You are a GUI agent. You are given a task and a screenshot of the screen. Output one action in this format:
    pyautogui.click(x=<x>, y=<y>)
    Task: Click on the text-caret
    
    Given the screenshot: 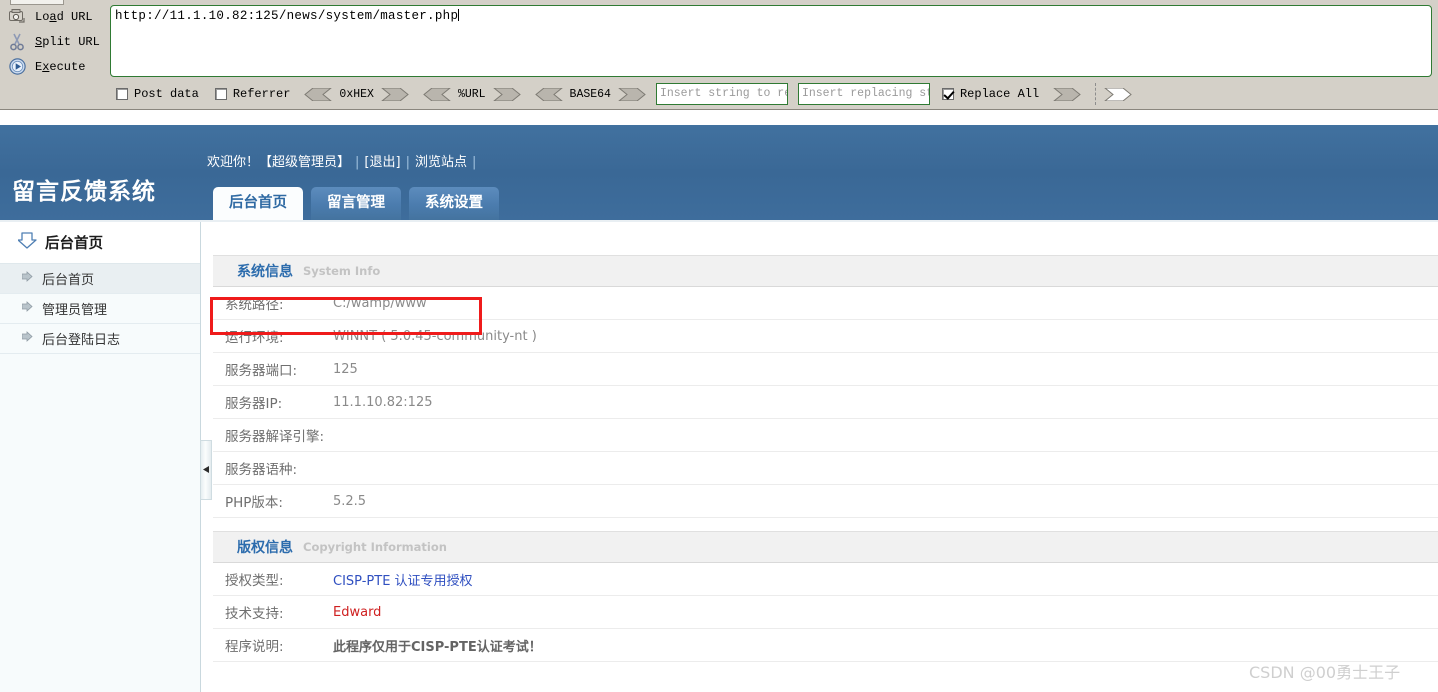 What is the action you would take?
    pyautogui.click(x=459, y=15)
    